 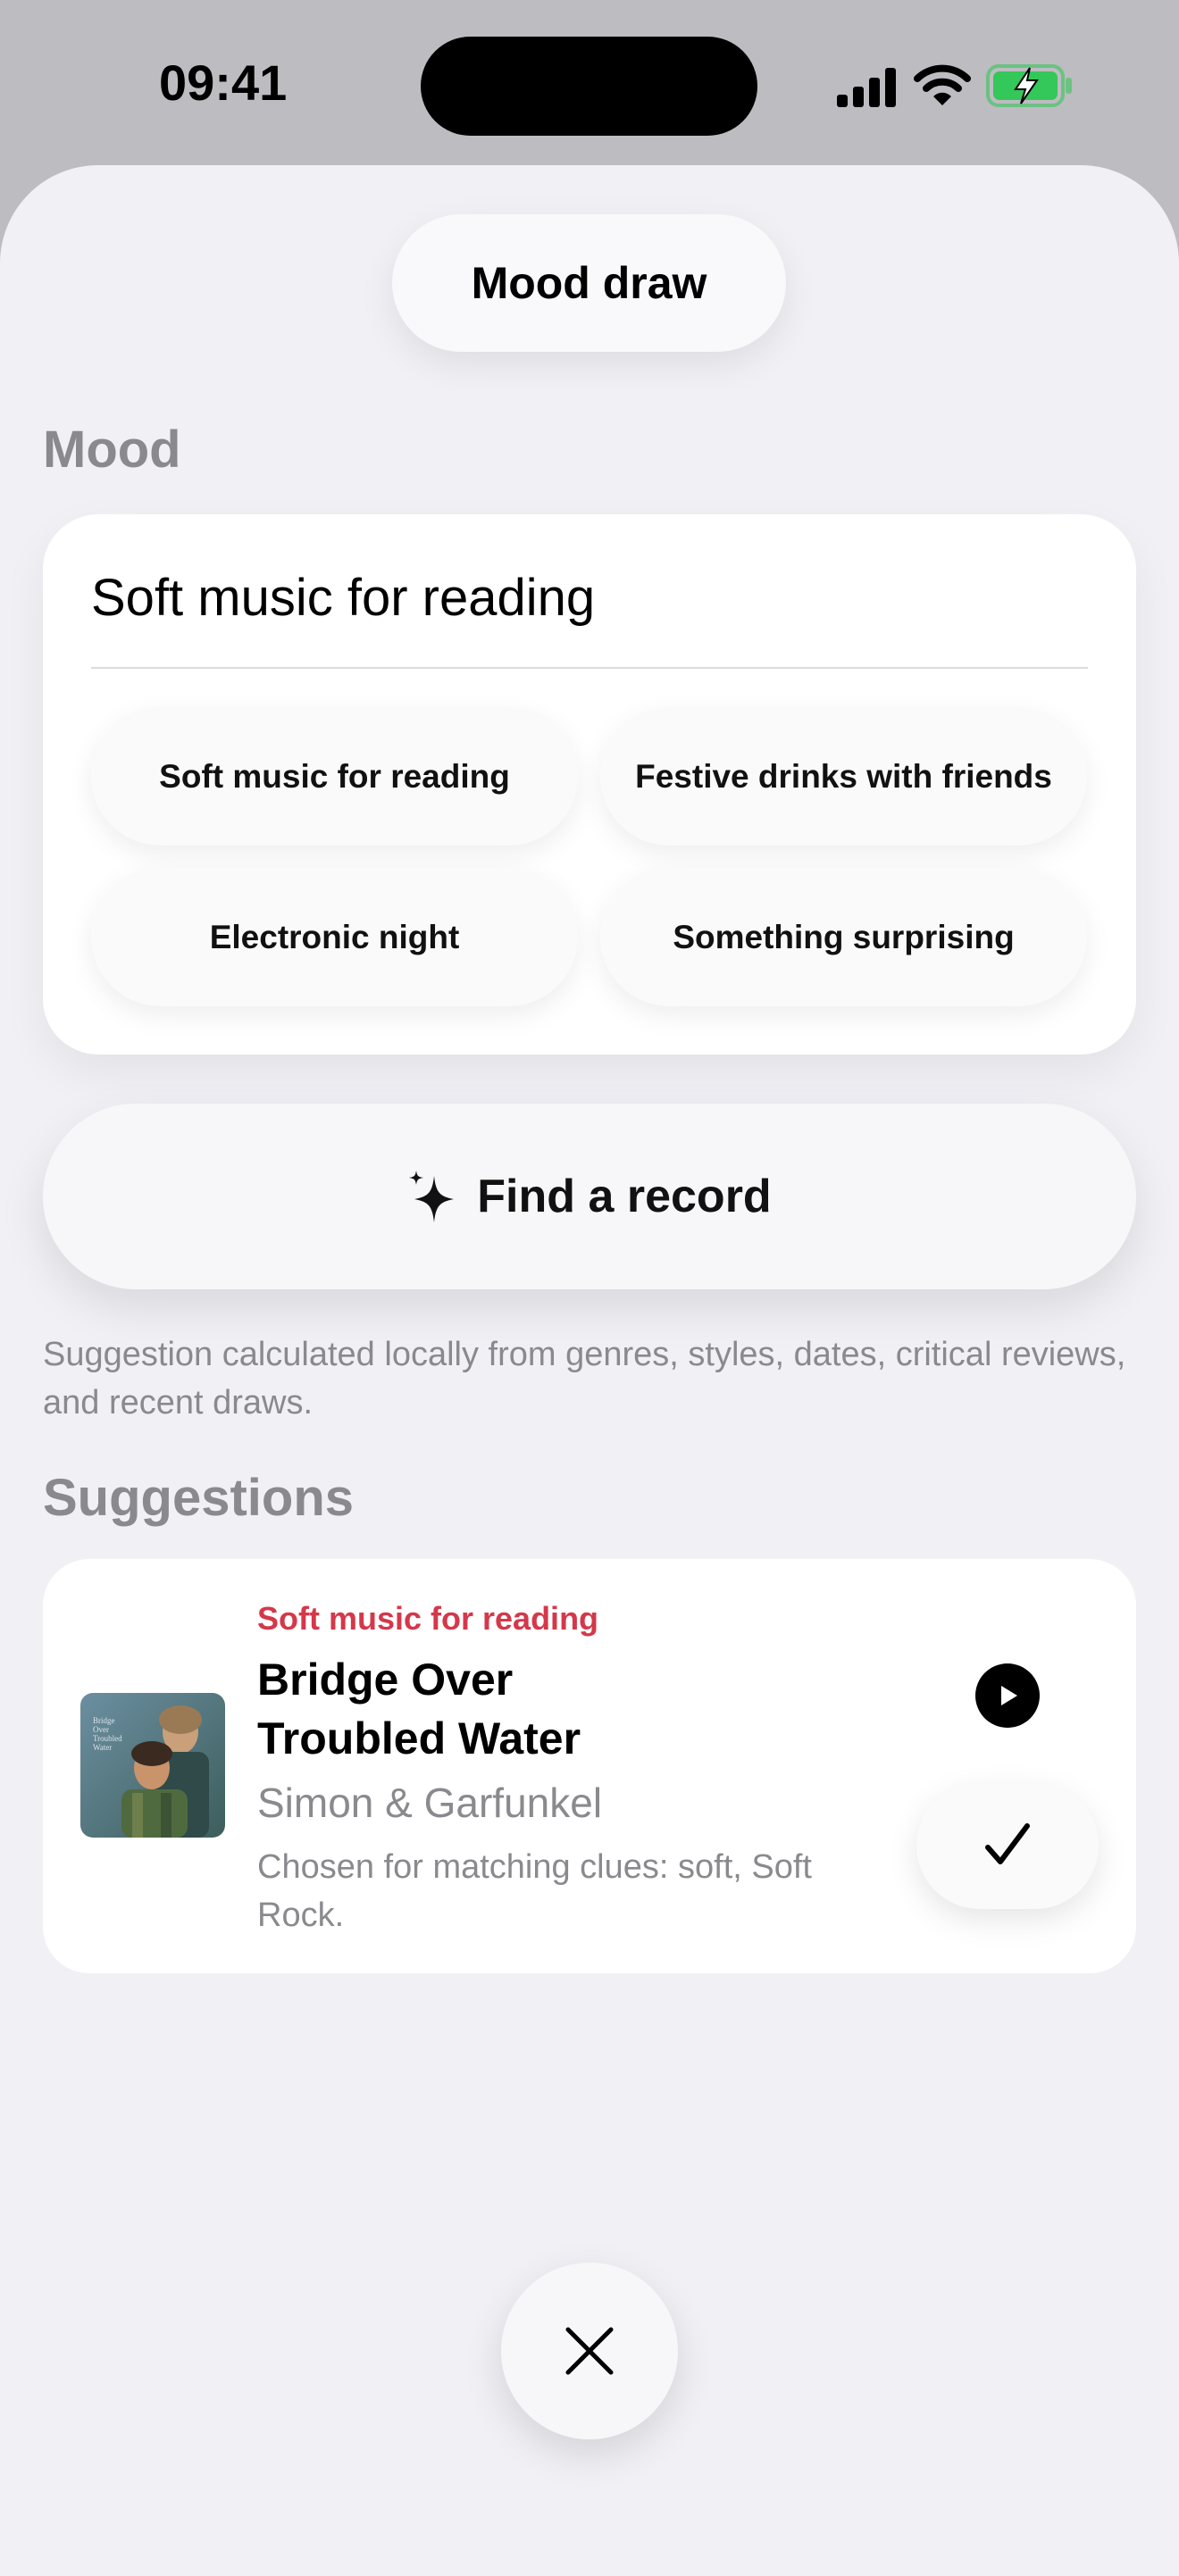 I want to click on cellular-signal-icon, so click(x=866, y=87).